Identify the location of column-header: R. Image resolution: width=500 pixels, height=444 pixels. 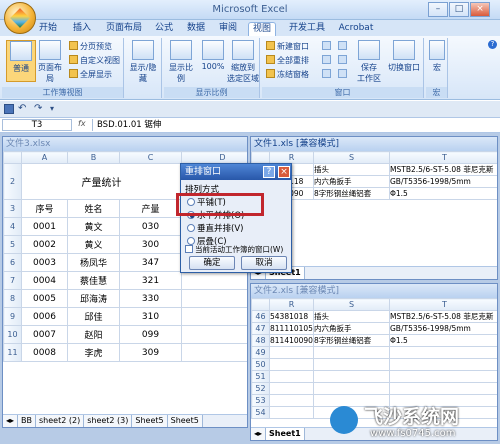
(291, 304).